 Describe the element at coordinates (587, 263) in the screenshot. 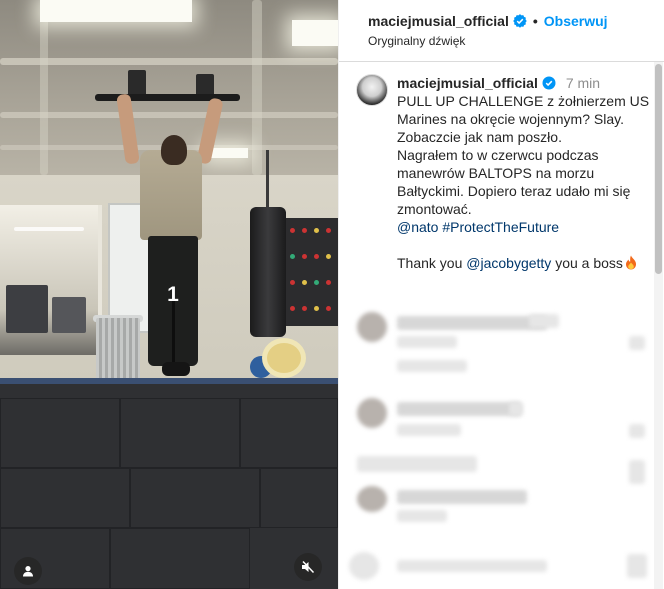

I see `thanks-suffix: you a boss` at that location.